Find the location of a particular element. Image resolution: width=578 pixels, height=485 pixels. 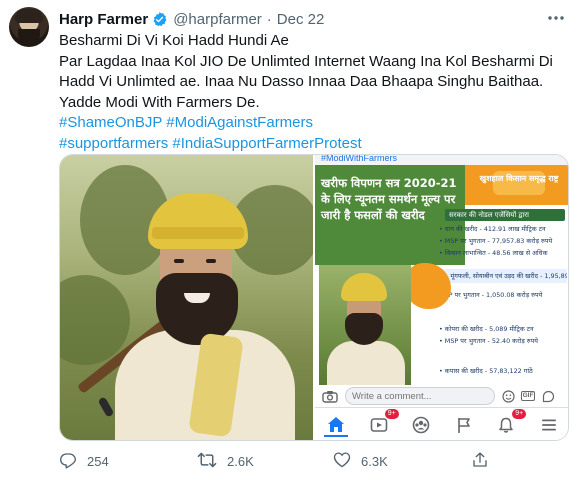

fb-bottom-nav: 9+ 9+ is located at coordinates (441, 423).